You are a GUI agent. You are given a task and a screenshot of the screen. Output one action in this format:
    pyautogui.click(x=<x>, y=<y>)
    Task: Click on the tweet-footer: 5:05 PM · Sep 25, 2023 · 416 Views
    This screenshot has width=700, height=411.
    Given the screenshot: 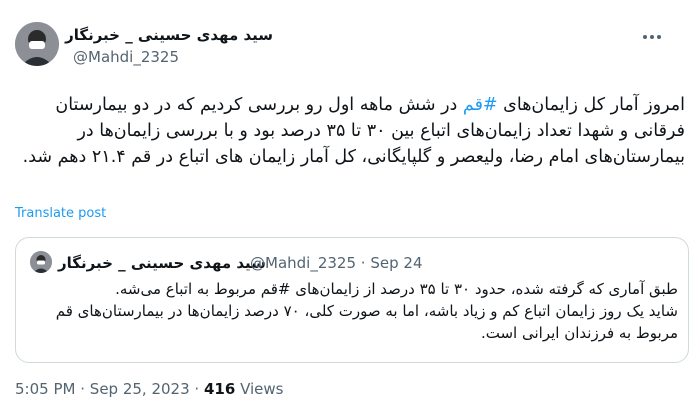 What is the action you would take?
    pyautogui.click(x=149, y=389)
    